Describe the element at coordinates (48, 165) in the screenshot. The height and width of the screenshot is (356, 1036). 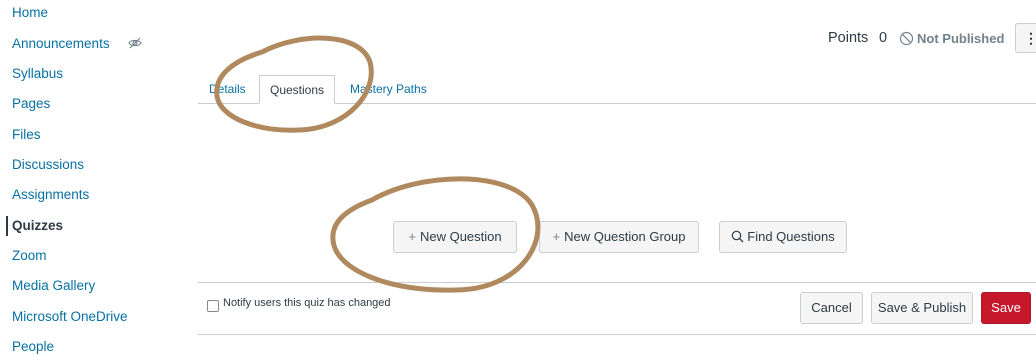
I see `sidebar-item-discussions: Discussions` at that location.